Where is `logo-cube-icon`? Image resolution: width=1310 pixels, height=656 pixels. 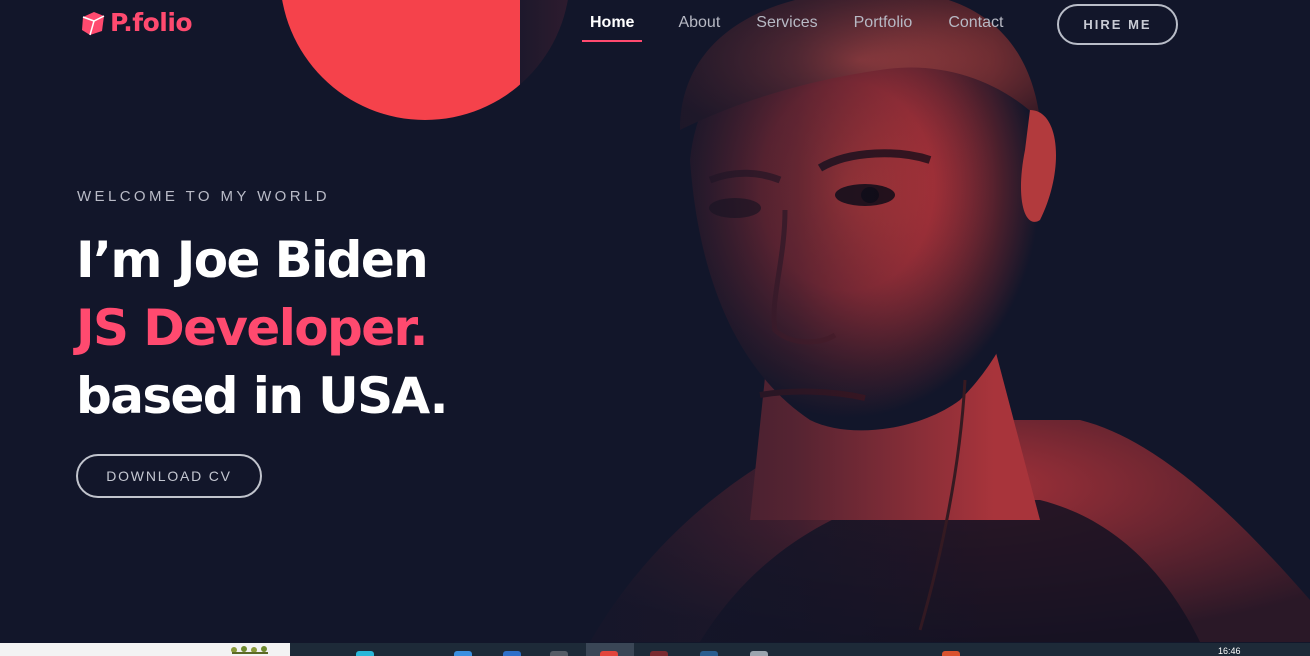 logo-cube-icon is located at coordinates (93, 23).